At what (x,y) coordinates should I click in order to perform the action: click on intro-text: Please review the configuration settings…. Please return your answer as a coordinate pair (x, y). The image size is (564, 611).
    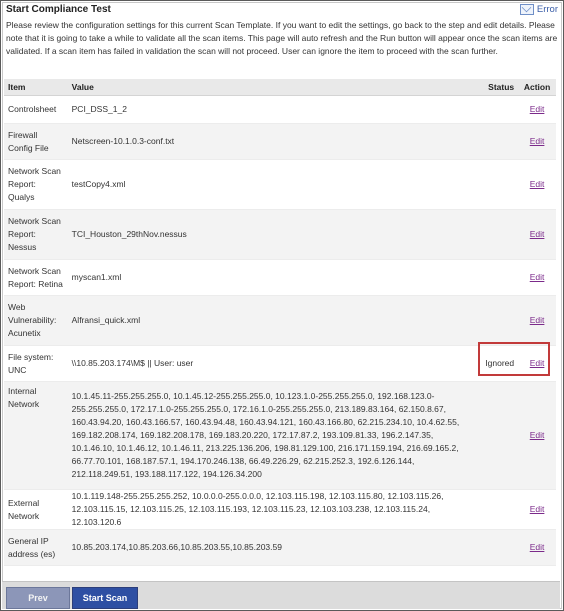
    Looking at the image, I should click on (282, 38).